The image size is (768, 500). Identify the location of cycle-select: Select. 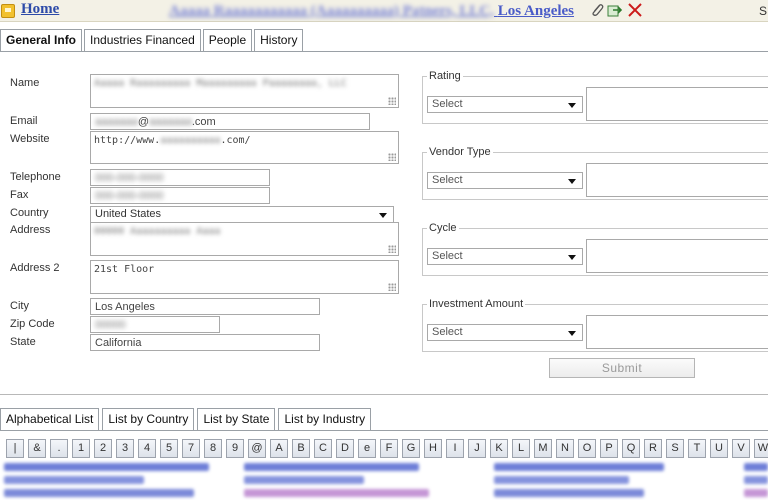
(505, 256).